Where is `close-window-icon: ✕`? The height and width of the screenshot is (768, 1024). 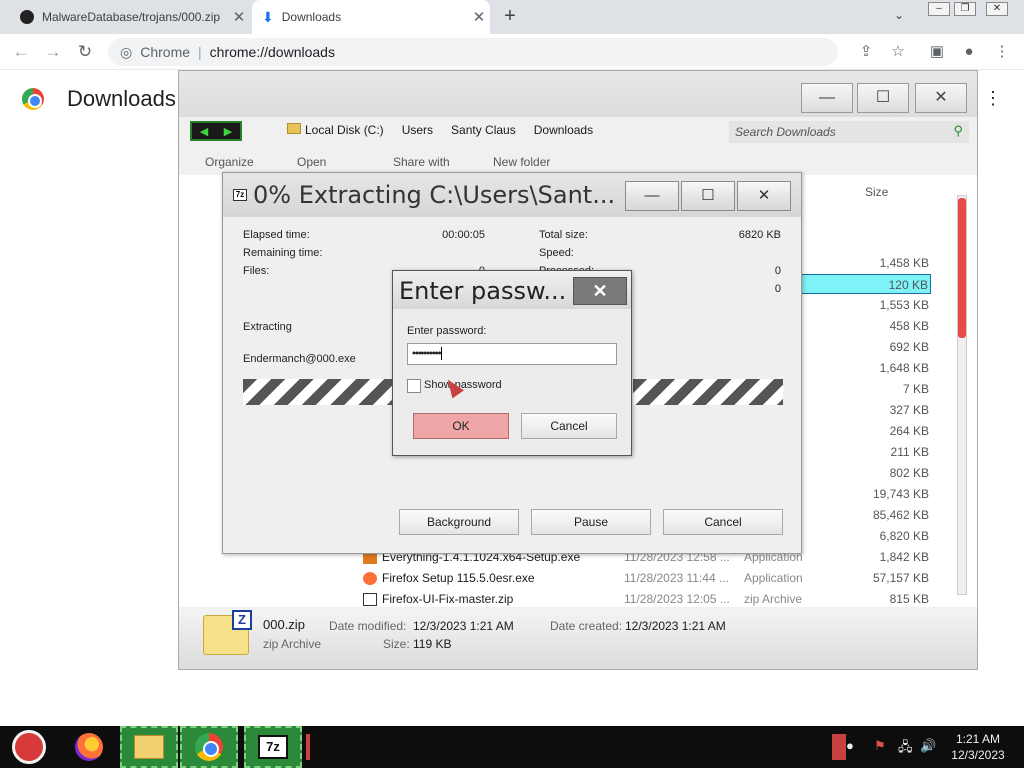
close-window-icon: ✕ is located at coordinates (997, 9).